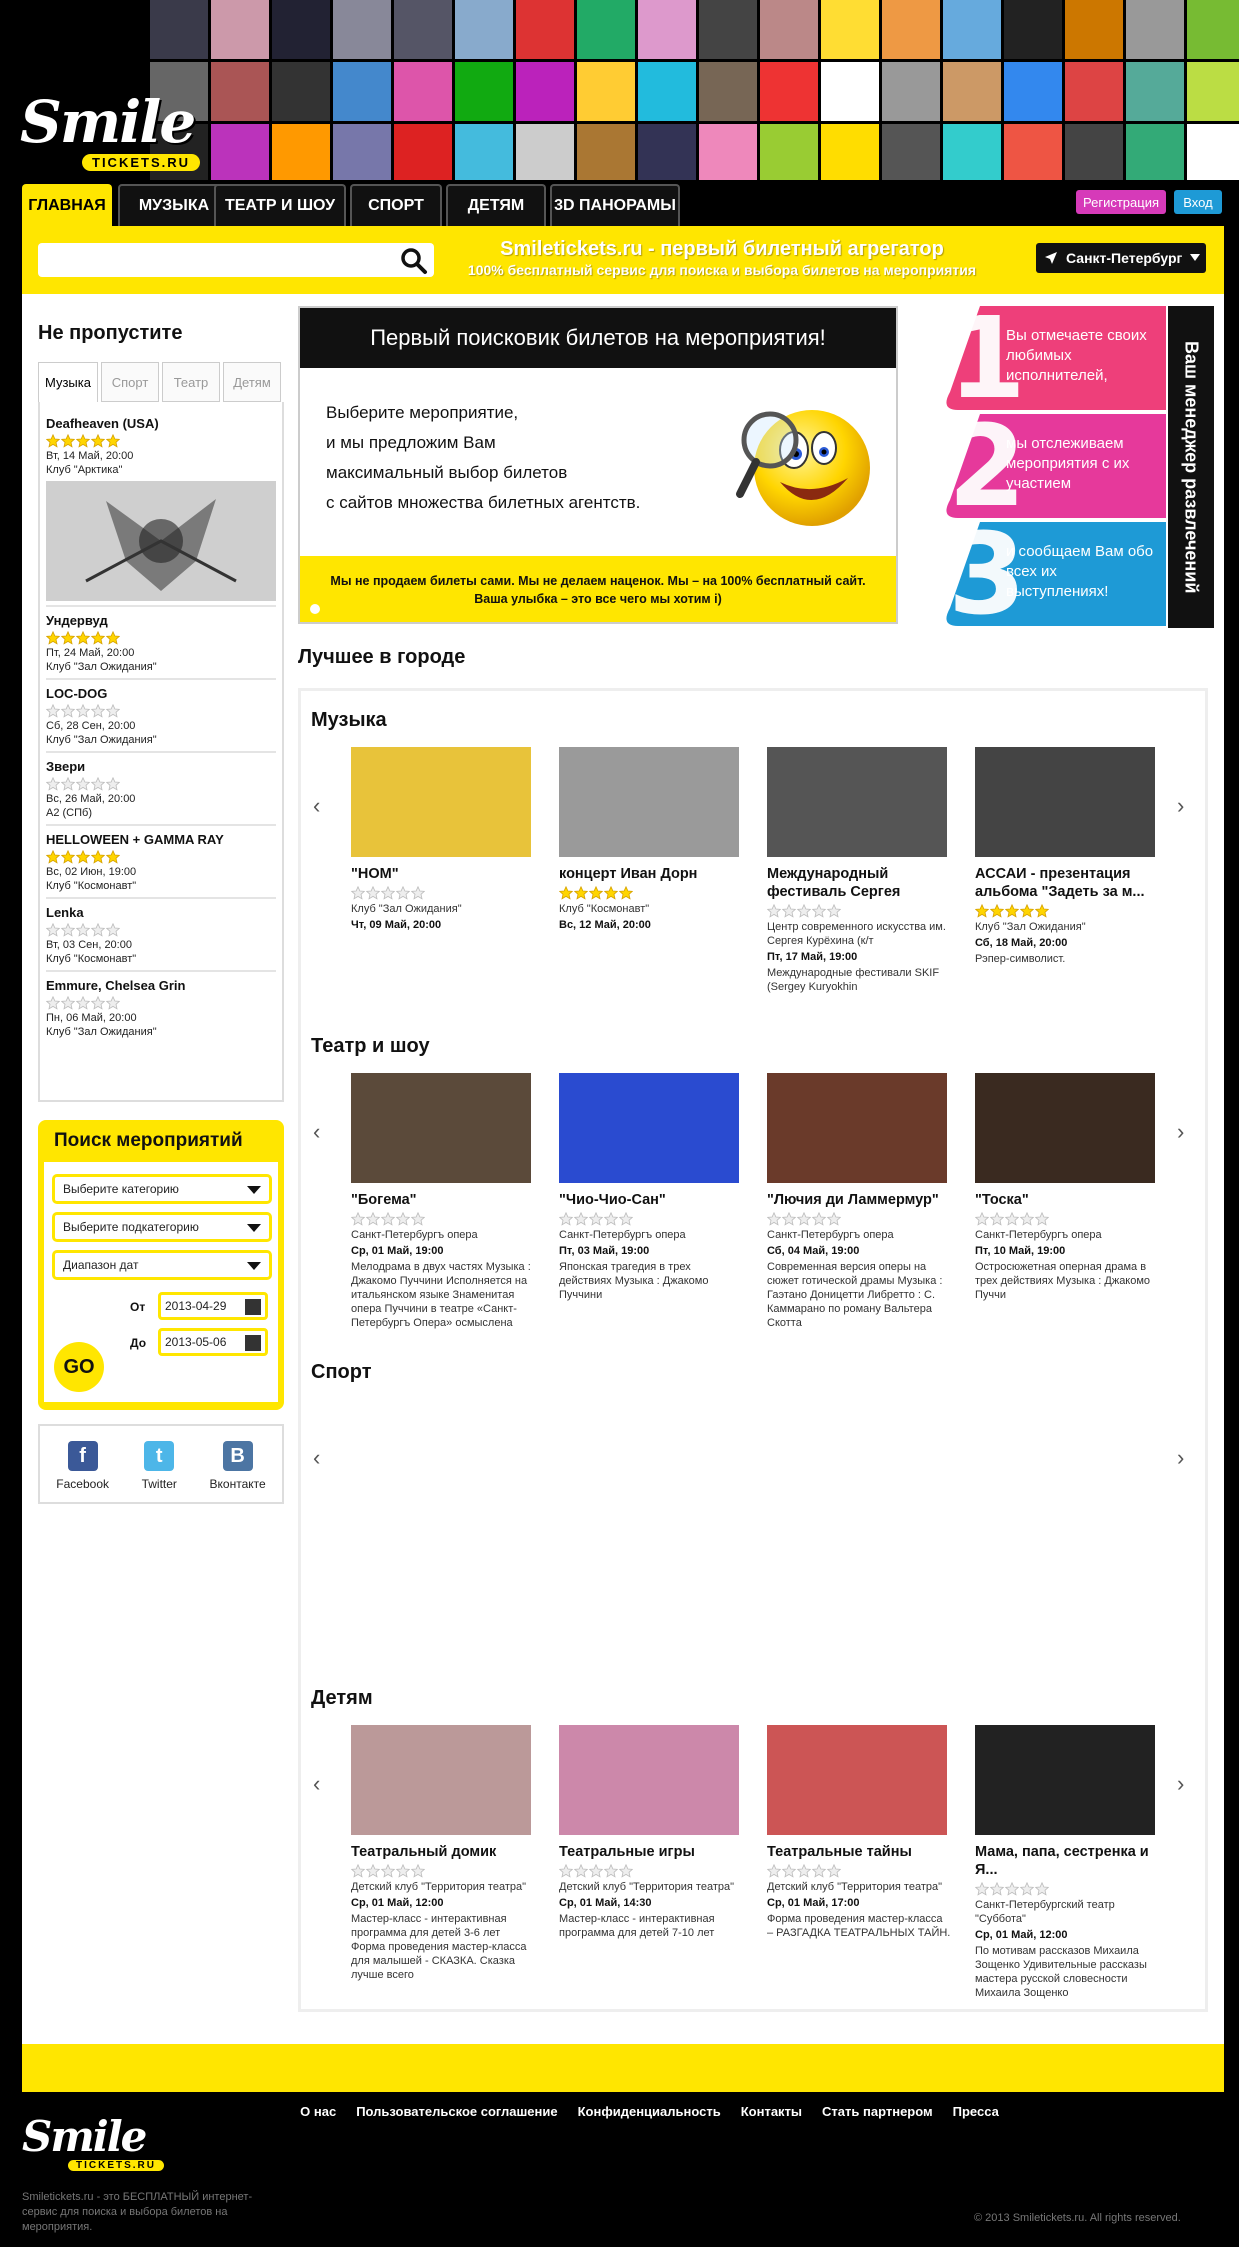 This screenshot has height=2247, width=1239. I want to click on event-title: Emmure, Chelsea Grin, so click(161, 985).